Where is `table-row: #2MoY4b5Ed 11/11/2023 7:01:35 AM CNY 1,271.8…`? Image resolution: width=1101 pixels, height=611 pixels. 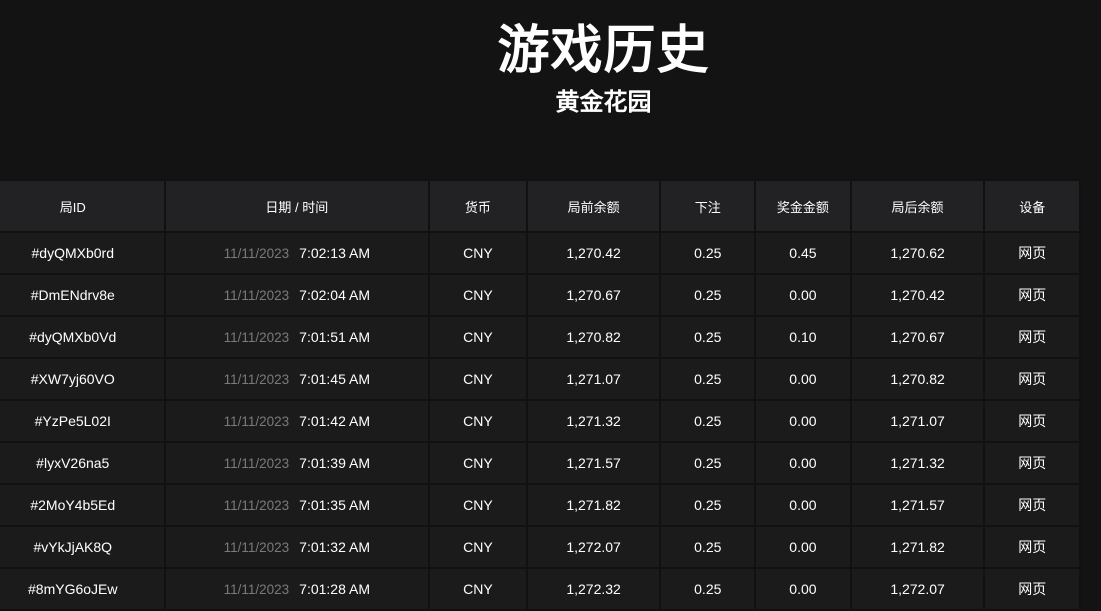 table-row: #2MoY4b5Ed 11/11/2023 7:01:35 AM CNY 1,271.8… is located at coordinates (539, 505).